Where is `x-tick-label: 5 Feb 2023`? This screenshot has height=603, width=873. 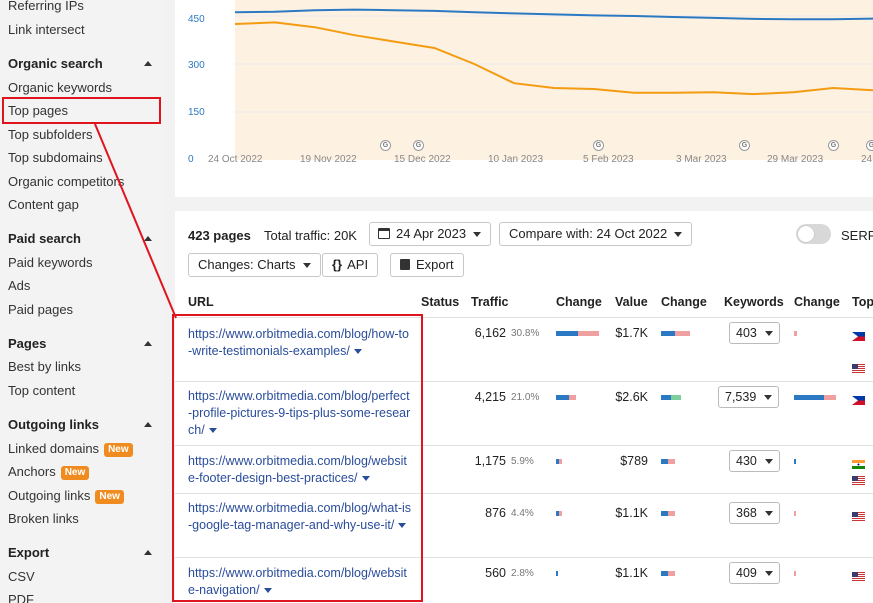
x-tick-label: 5 Feb 2023 is located at coordinates (608, 159).